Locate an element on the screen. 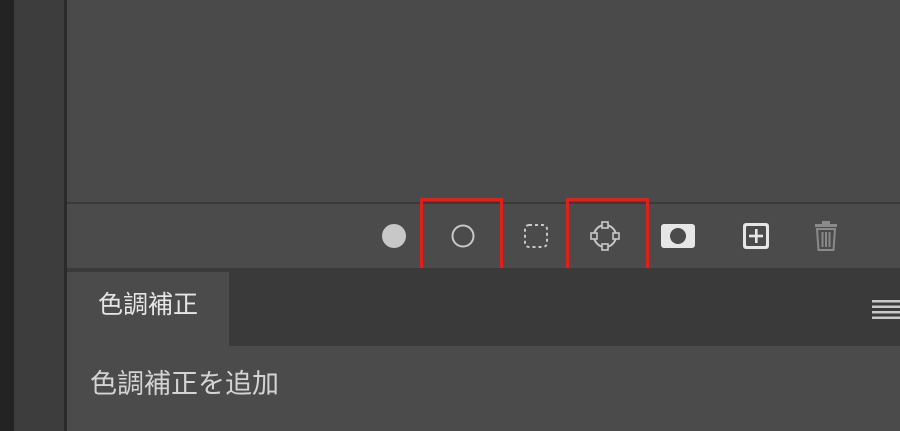  filled-circle-icon is located at coordinates (394, 236).